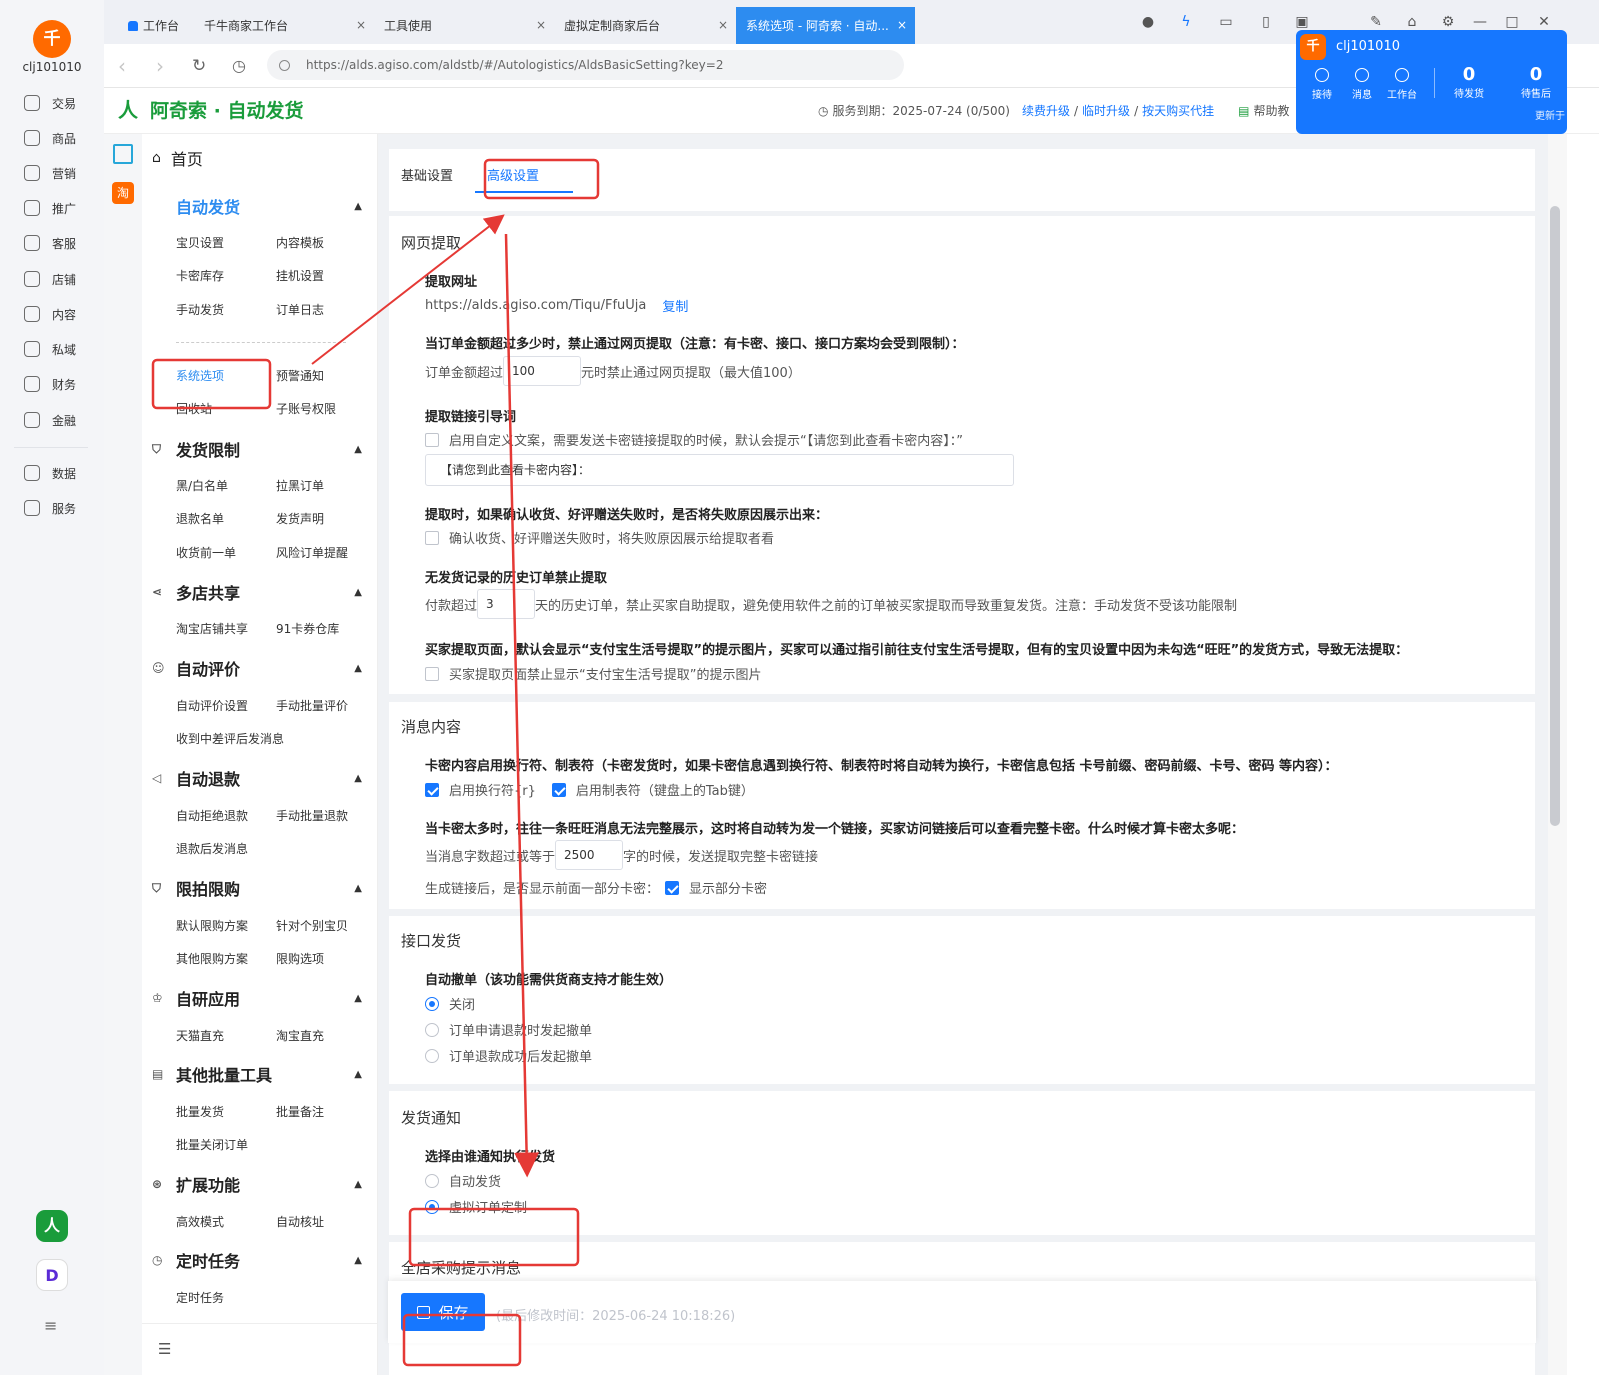 This screenshot has height=1375, width=1599. Describe the element at coordinates (1402, 84) in the screenshot. I see `popup-workbench: 工作台` at that location.